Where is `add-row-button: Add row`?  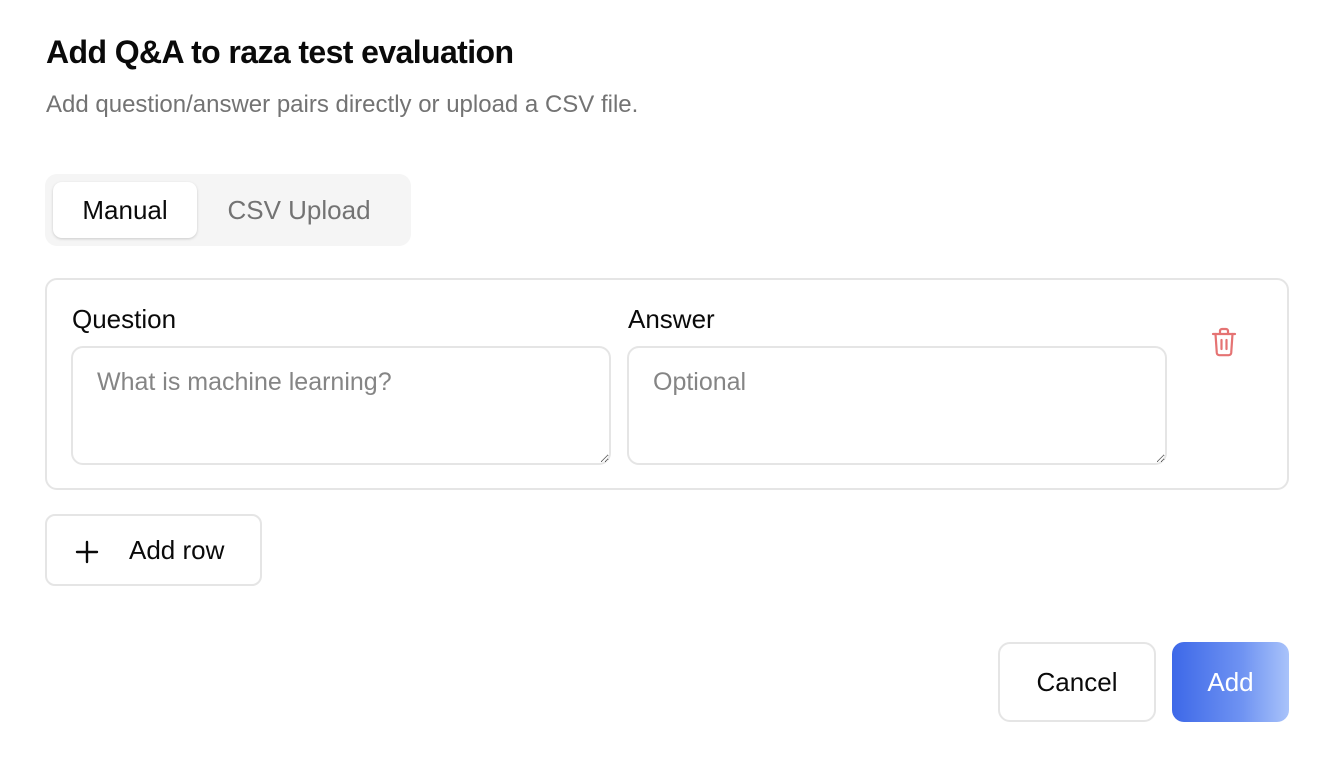
add-row-button: Add row is located at coordinates (153, 550).